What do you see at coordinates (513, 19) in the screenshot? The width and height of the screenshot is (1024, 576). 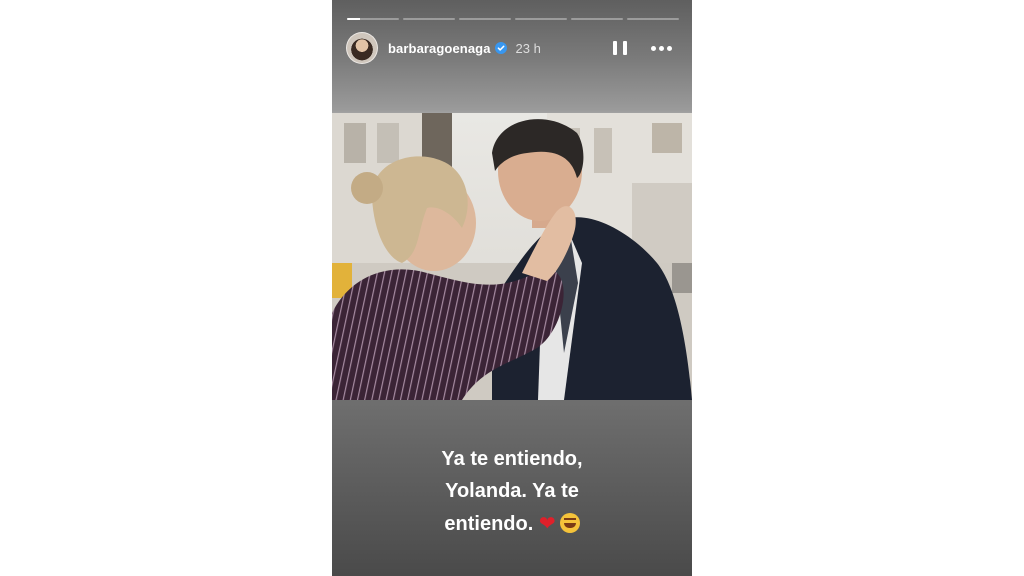 I see `story-progress-bar` at bounding box center [513, 19].